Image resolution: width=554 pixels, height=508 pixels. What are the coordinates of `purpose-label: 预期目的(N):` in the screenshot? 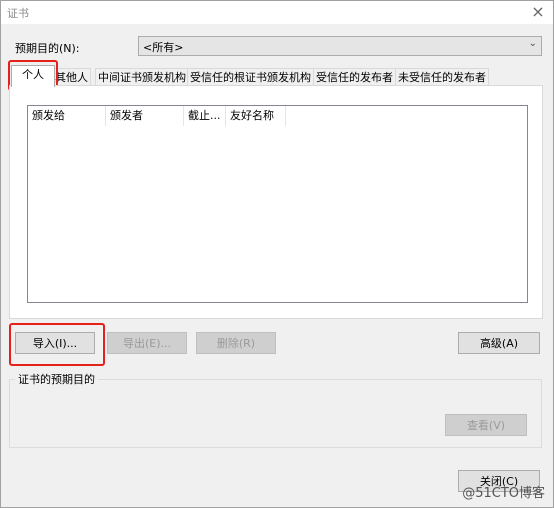 It's located at (47, 48).